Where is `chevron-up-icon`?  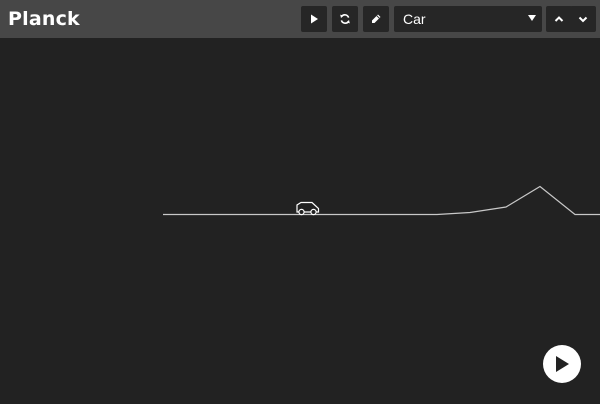
chevron-up-icon is located at coordinates (559, 19).